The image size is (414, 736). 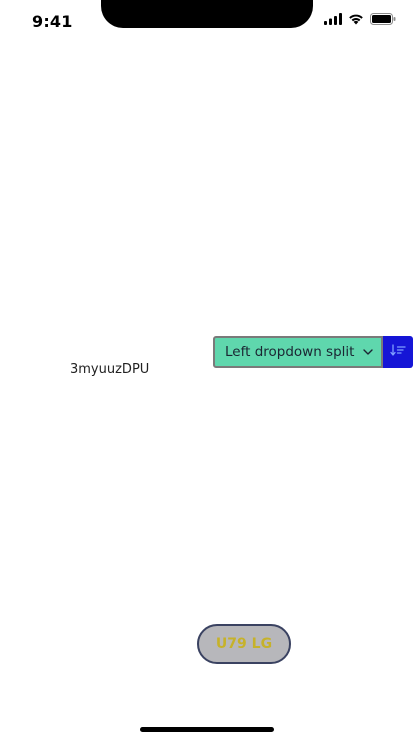 I want to click on status-bar: 9:41, so click(x=207, y=22).